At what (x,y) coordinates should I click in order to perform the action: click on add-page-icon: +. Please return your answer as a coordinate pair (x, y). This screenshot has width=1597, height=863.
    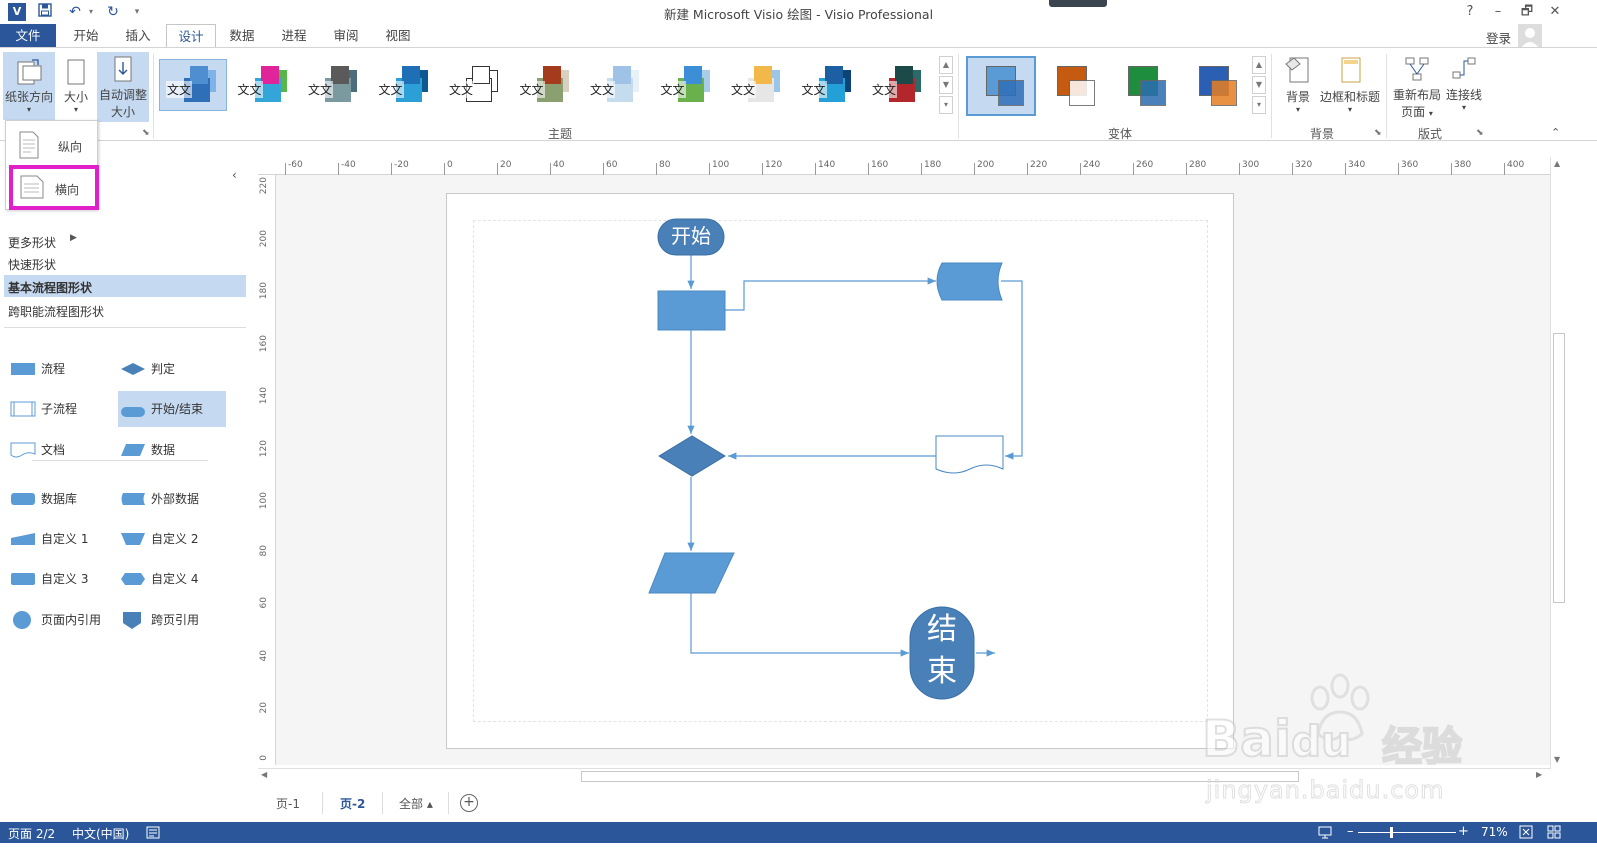
    Looking at the image, I should click on (469, 803).